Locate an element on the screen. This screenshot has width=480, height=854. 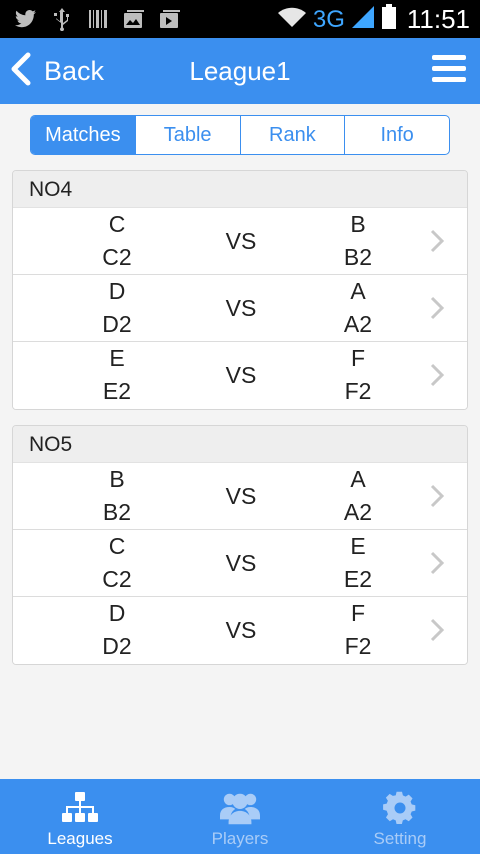
network-type: 3G is located at coordinates (328, 19).